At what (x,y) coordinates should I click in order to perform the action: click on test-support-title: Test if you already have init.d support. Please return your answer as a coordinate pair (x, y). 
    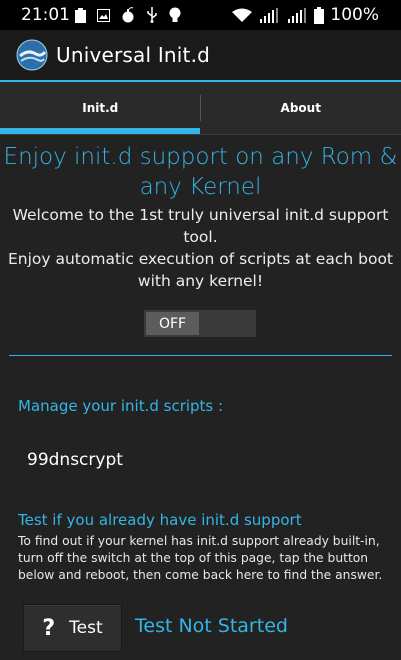
    Looking at the image, I should click on (160, 520).